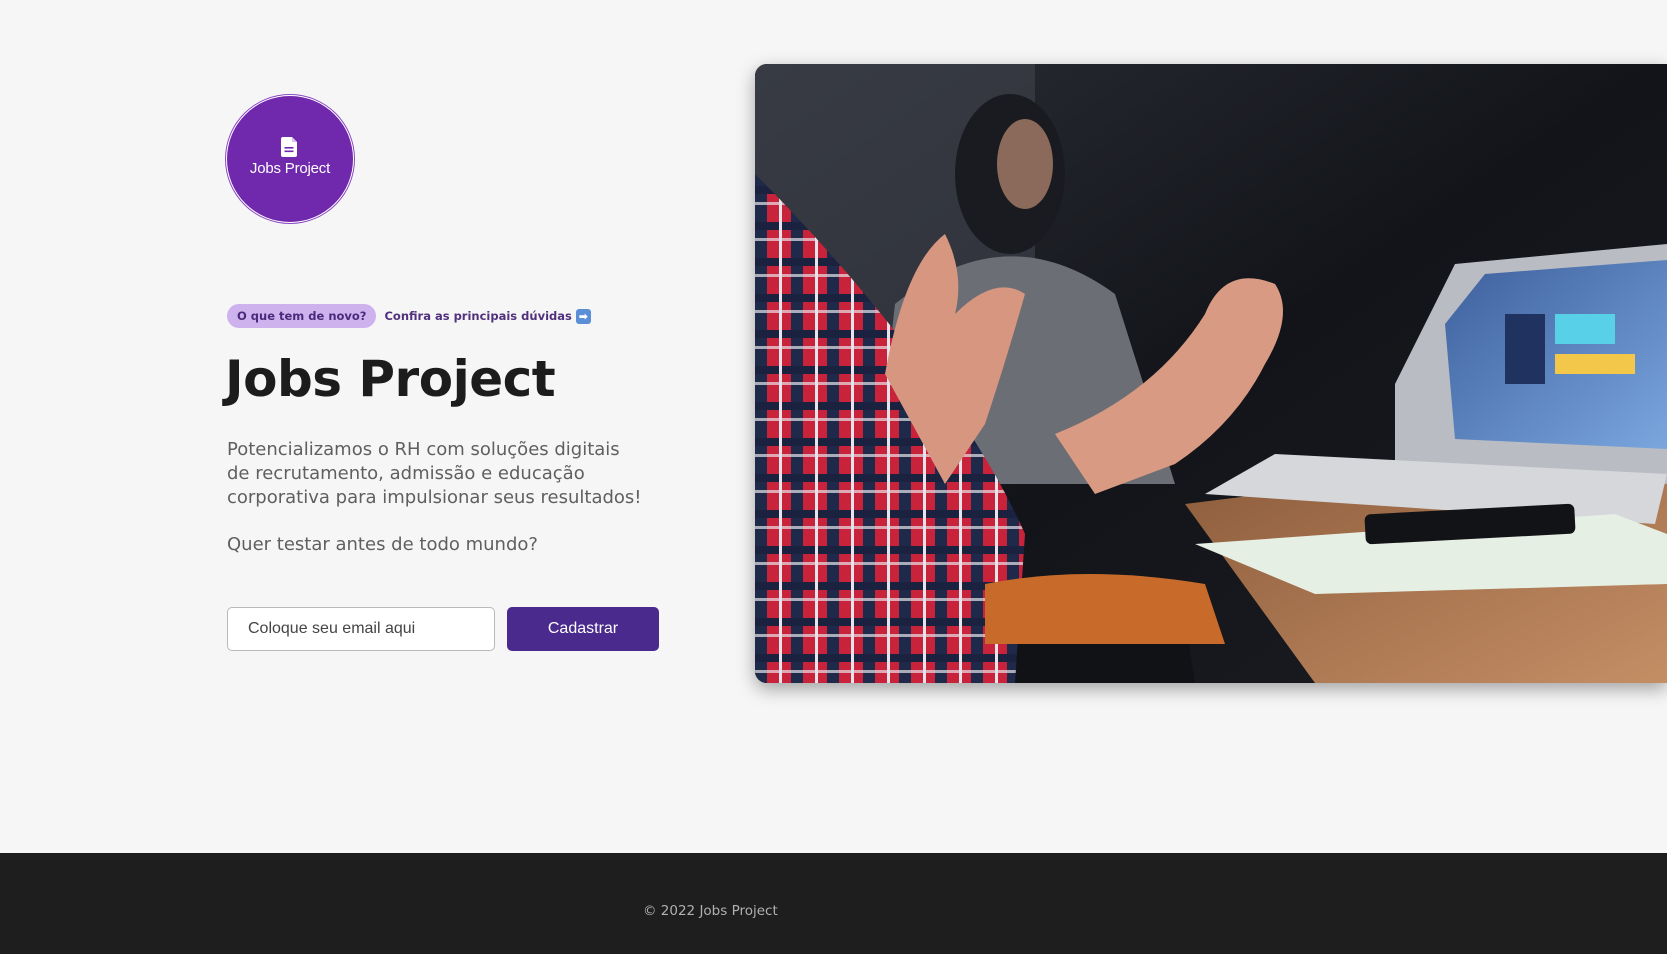 This screenshot has width=1667, height=954. What do you see at coordinates (290, 168) in the screenshot?
I see `logo-label: Jobs Project` at bounding box center [290, 168].